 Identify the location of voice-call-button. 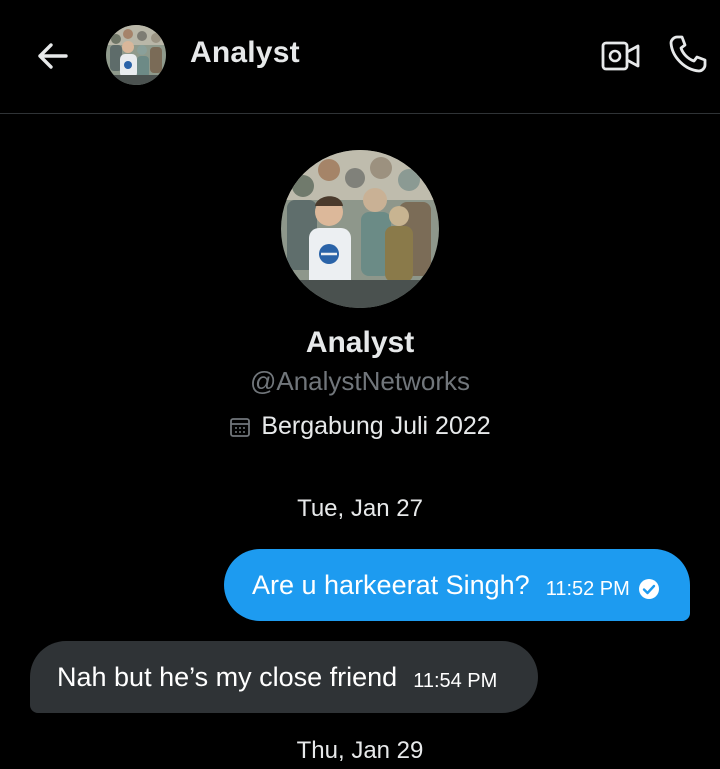
(688, 54).